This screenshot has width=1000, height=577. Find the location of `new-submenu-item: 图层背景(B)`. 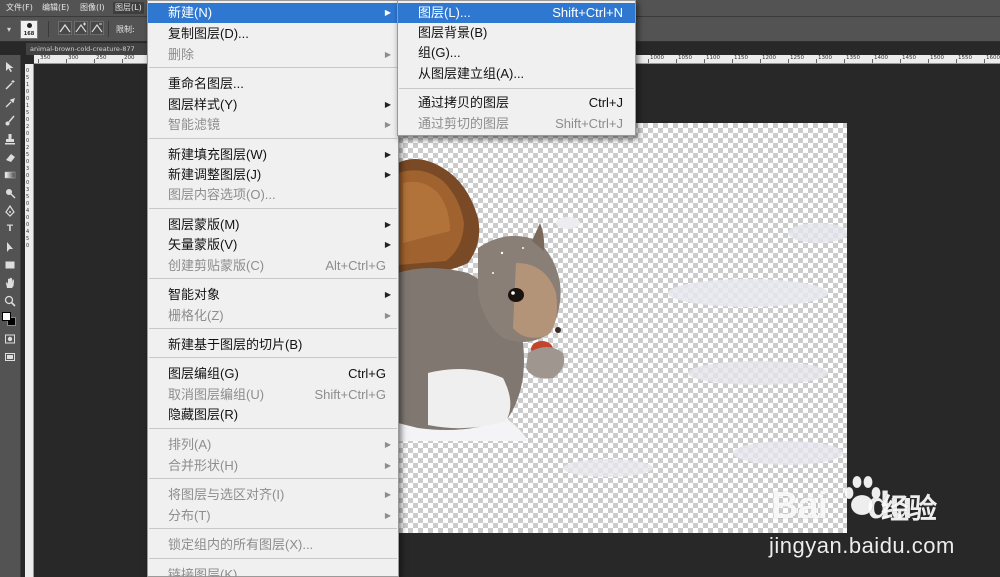

new-submenu-item: 图层背景(B) is located at coordinates (516, 33).